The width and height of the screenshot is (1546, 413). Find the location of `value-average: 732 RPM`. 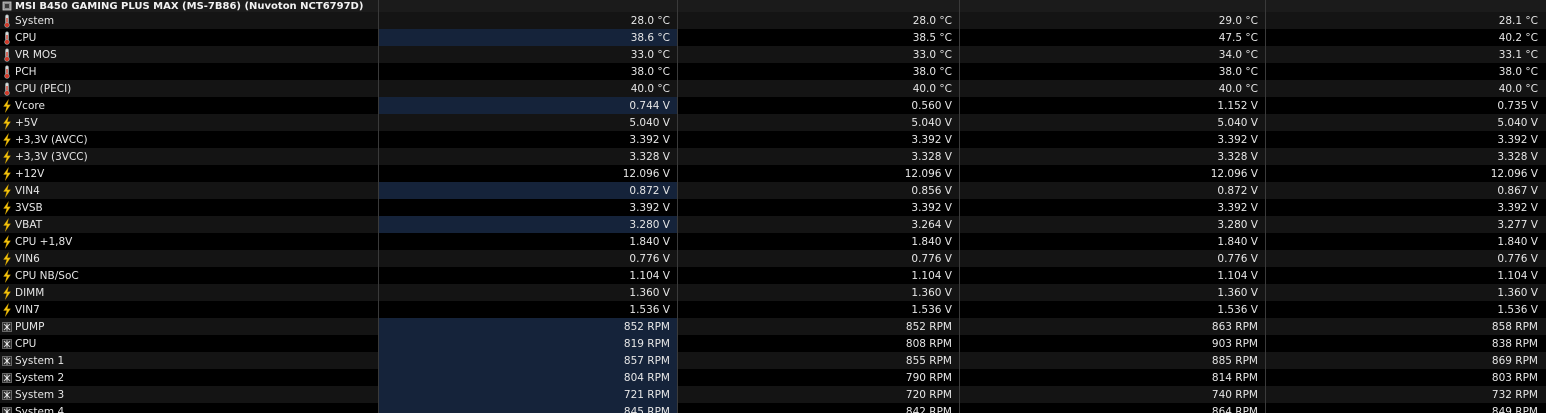

value-average: 732 RPM is located at coordinates (1514, 394).